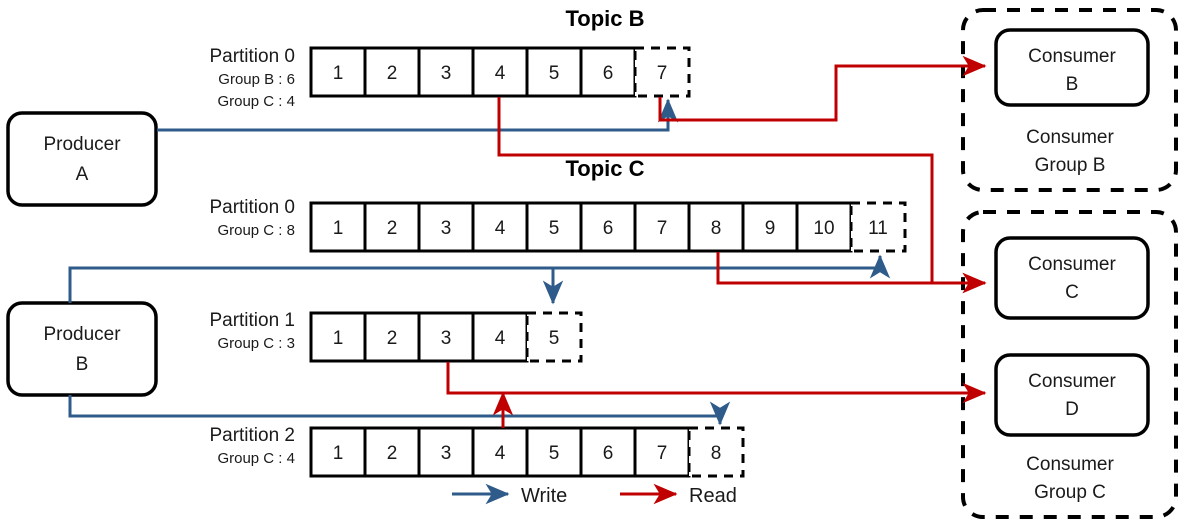  Describe the element at coordinates (477, 451) in the screenshot. I see `topic-c-partition-2: Partition 2 Group C : 4 1 2 3 4 5 6 7 8` at that location.